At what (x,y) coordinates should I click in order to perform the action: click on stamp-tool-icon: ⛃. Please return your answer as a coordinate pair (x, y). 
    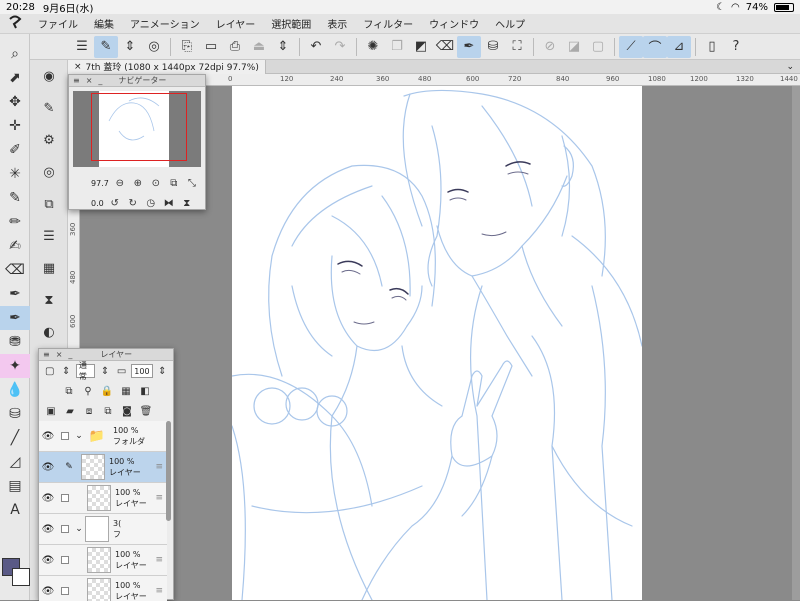
    Looking at the image, I should click on (15, 342).